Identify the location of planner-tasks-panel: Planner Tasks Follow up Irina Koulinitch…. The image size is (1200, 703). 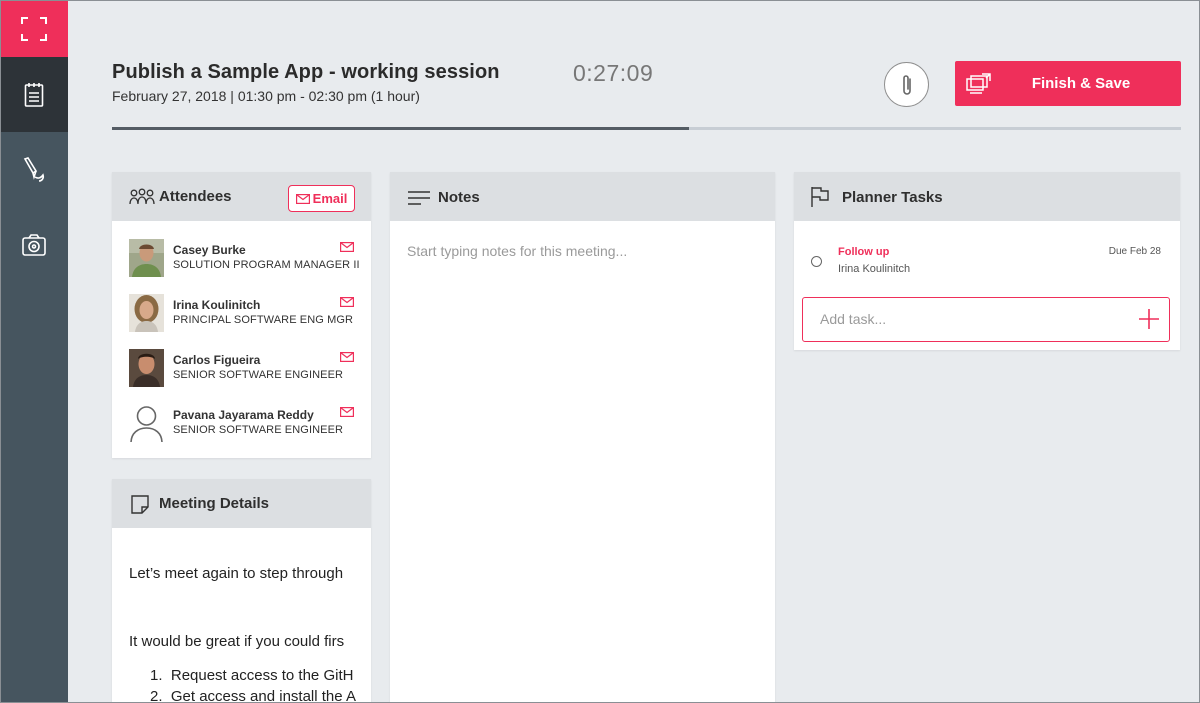
(987, 261).